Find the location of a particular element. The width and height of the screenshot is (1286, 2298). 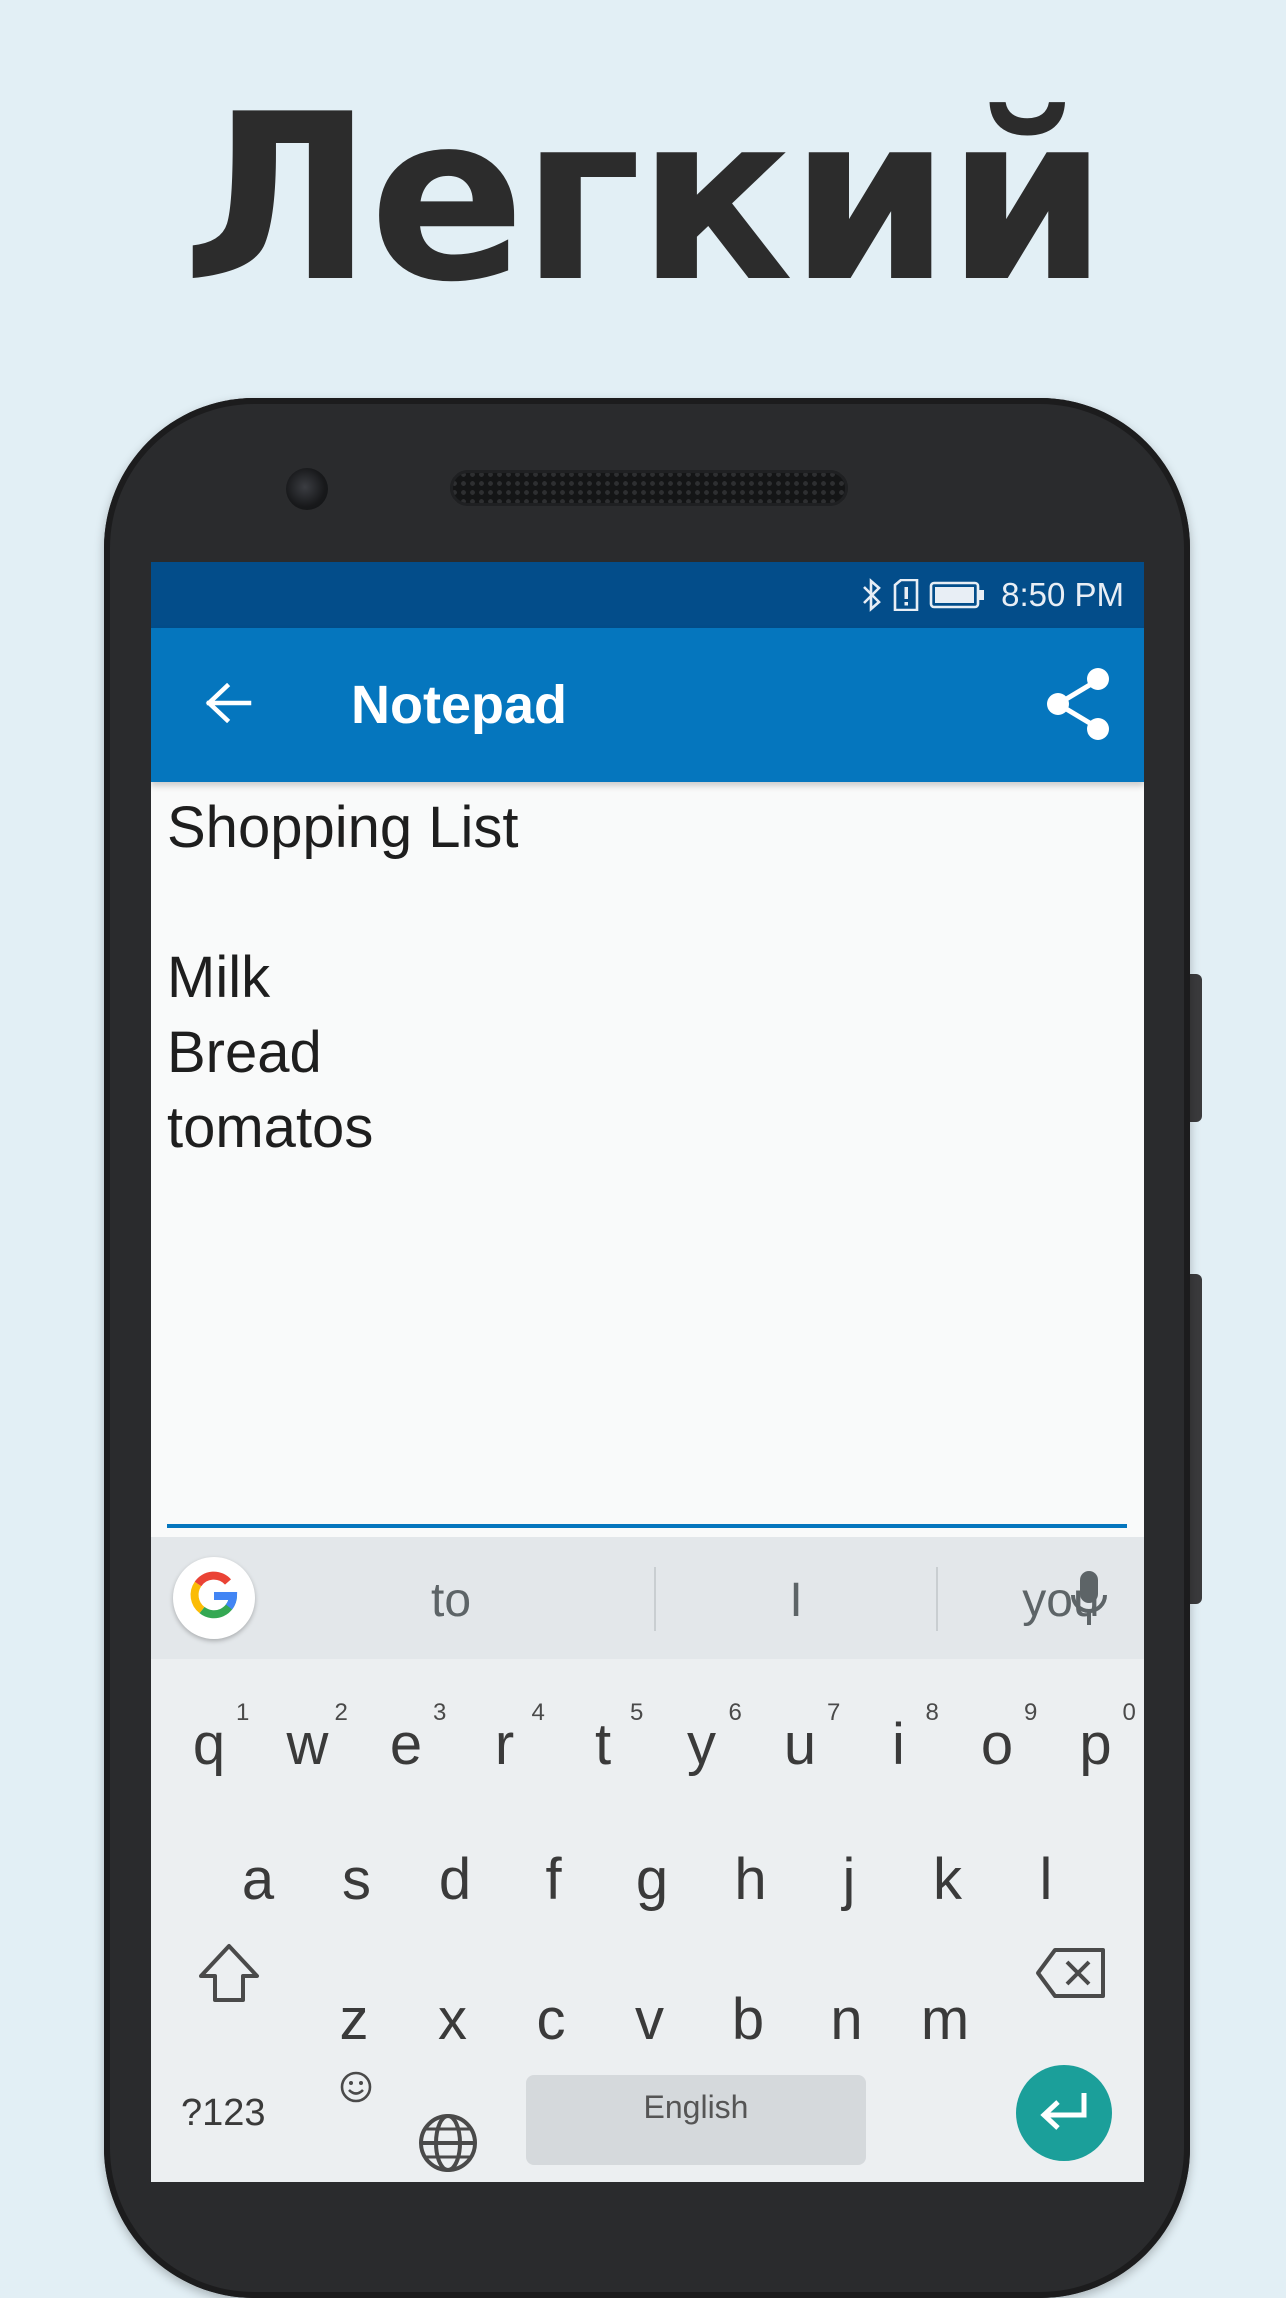

note-line-item: Milk is located at coordinates (219, 977).